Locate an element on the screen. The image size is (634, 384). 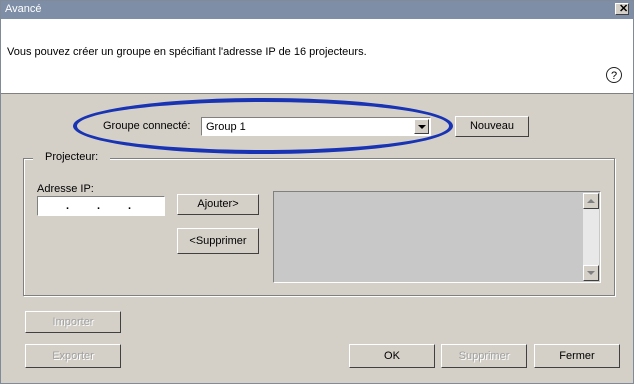
ip-address-input: . . . is located at coordinates (101, 206).